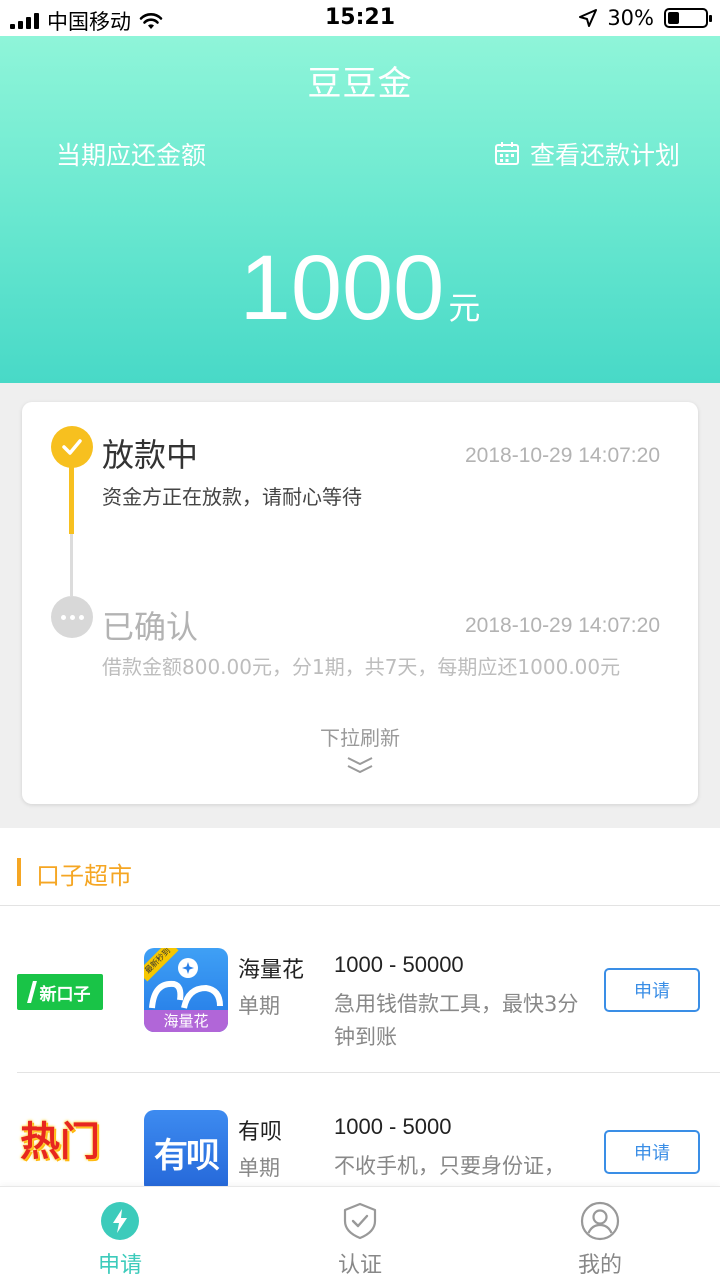 The width and height of the screenshot is (720, 1280). What do you see at coordinates (360, 765) in the screenshot?
I see `double-chevron-down-icon` at bounding box center [360, 765].